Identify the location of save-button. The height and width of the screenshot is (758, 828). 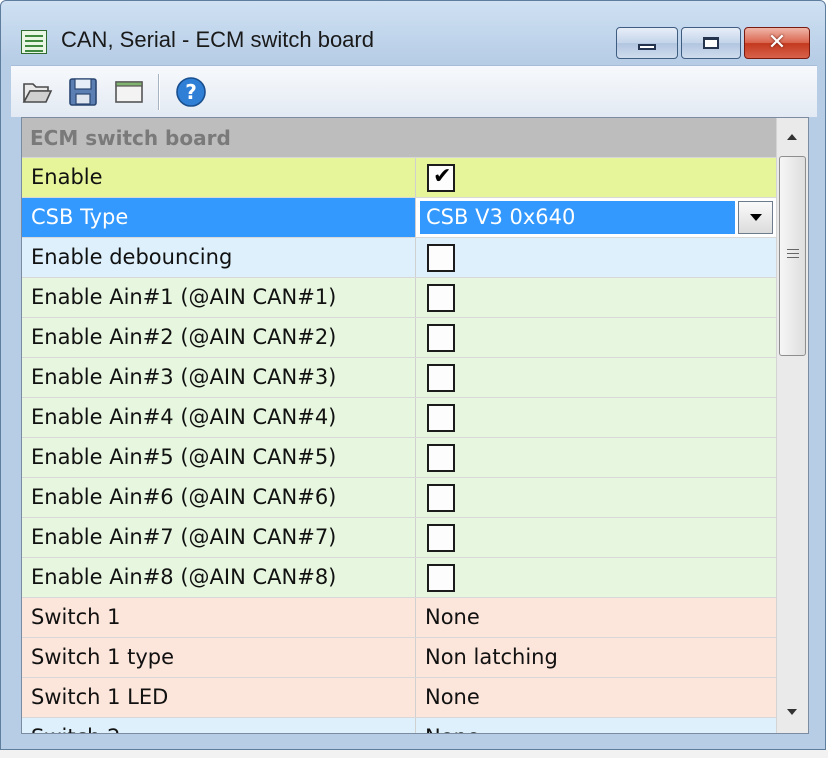
(83, 92).